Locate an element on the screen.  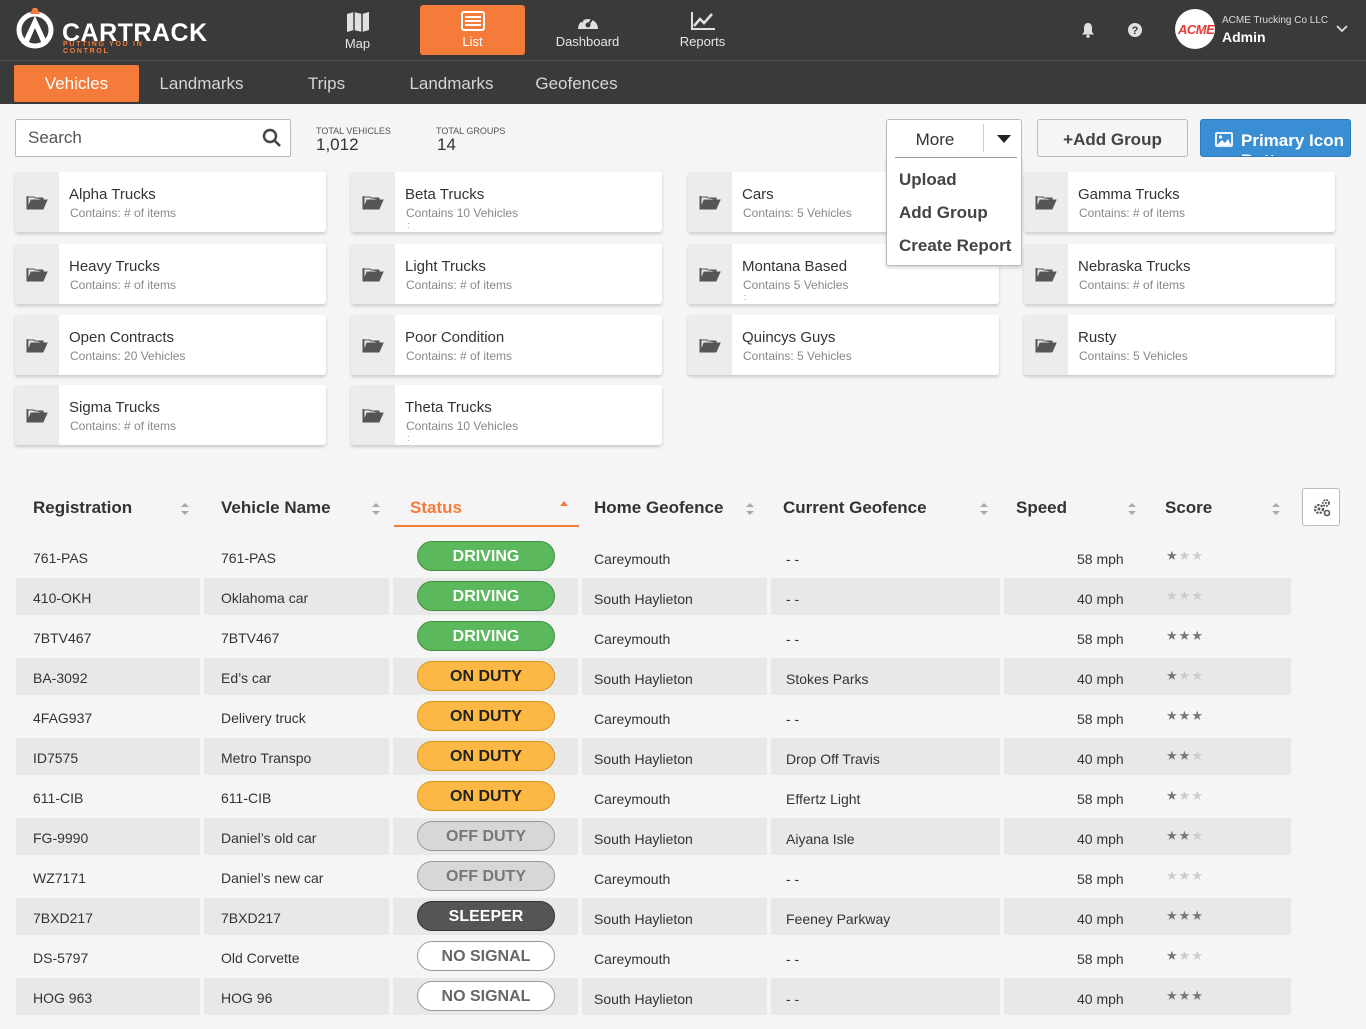
group-card: Rusty Contains: 5 Vehicles is located at coordinates (1179, 345).